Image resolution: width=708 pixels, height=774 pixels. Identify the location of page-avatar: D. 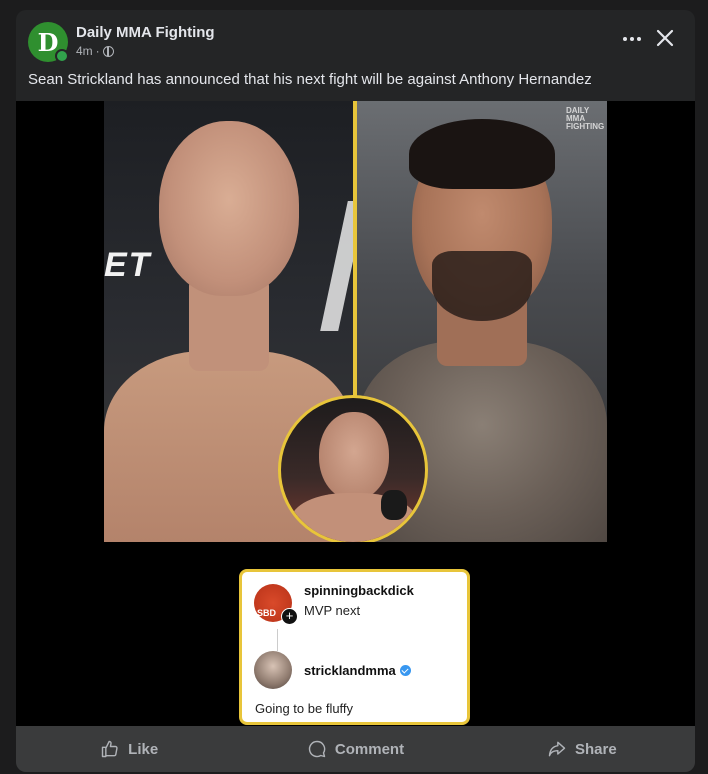
(48, 42).